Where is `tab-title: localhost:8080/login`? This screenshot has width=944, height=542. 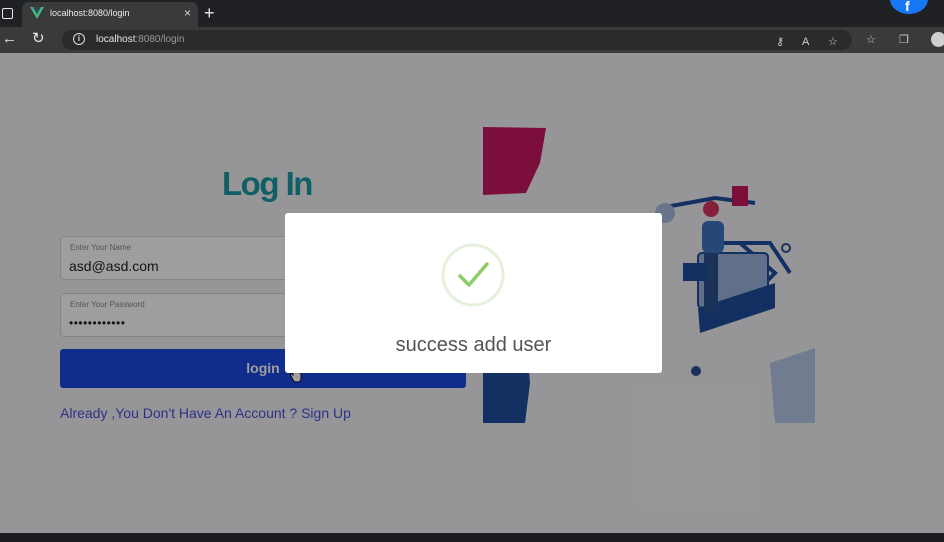 tab-title: localhost:8080/login is located at coordinates (90, 13).